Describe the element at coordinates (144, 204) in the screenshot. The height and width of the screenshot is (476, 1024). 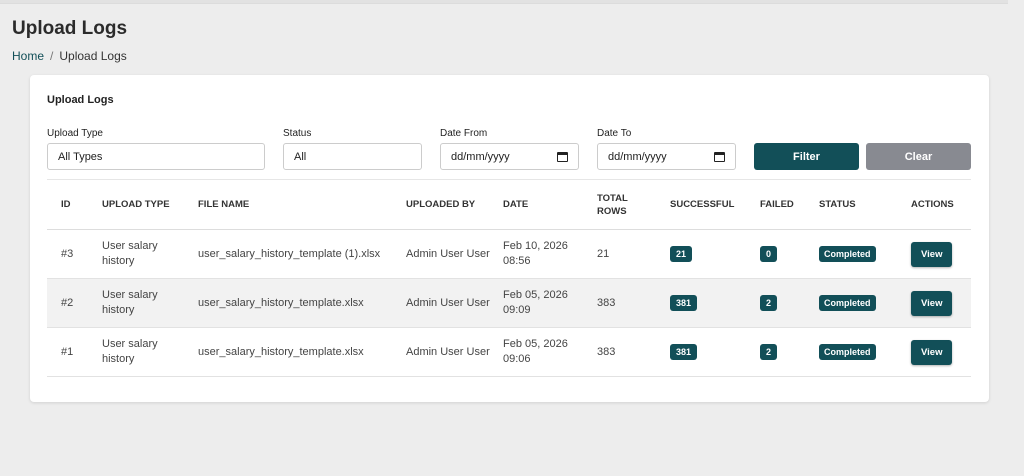
I see `header-upload-type: UPLOAD TYPE` at that location.